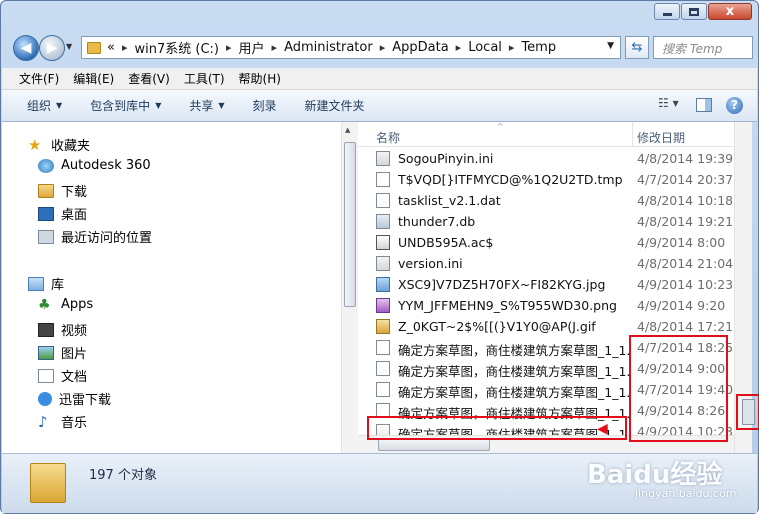 Image resolution: width=759 pixels, height=514 pixels. What do you see at coordinates (74, 398) in the screenshot?
I see `nav-thunder-downloads: 迅雷下载` at bounding box center [74, 398].